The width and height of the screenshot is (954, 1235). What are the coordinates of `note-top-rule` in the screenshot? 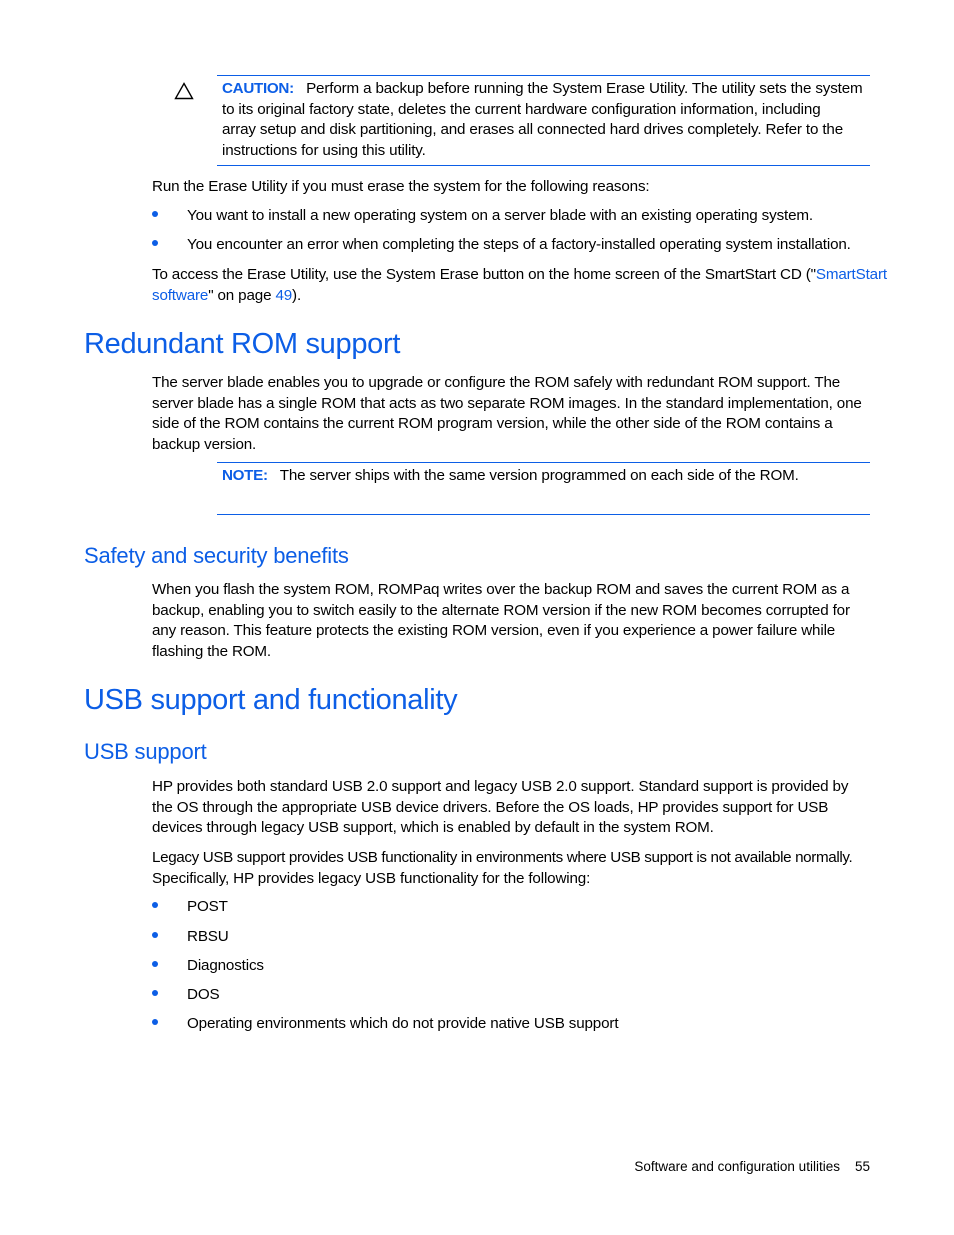 It's located at (543, 462).